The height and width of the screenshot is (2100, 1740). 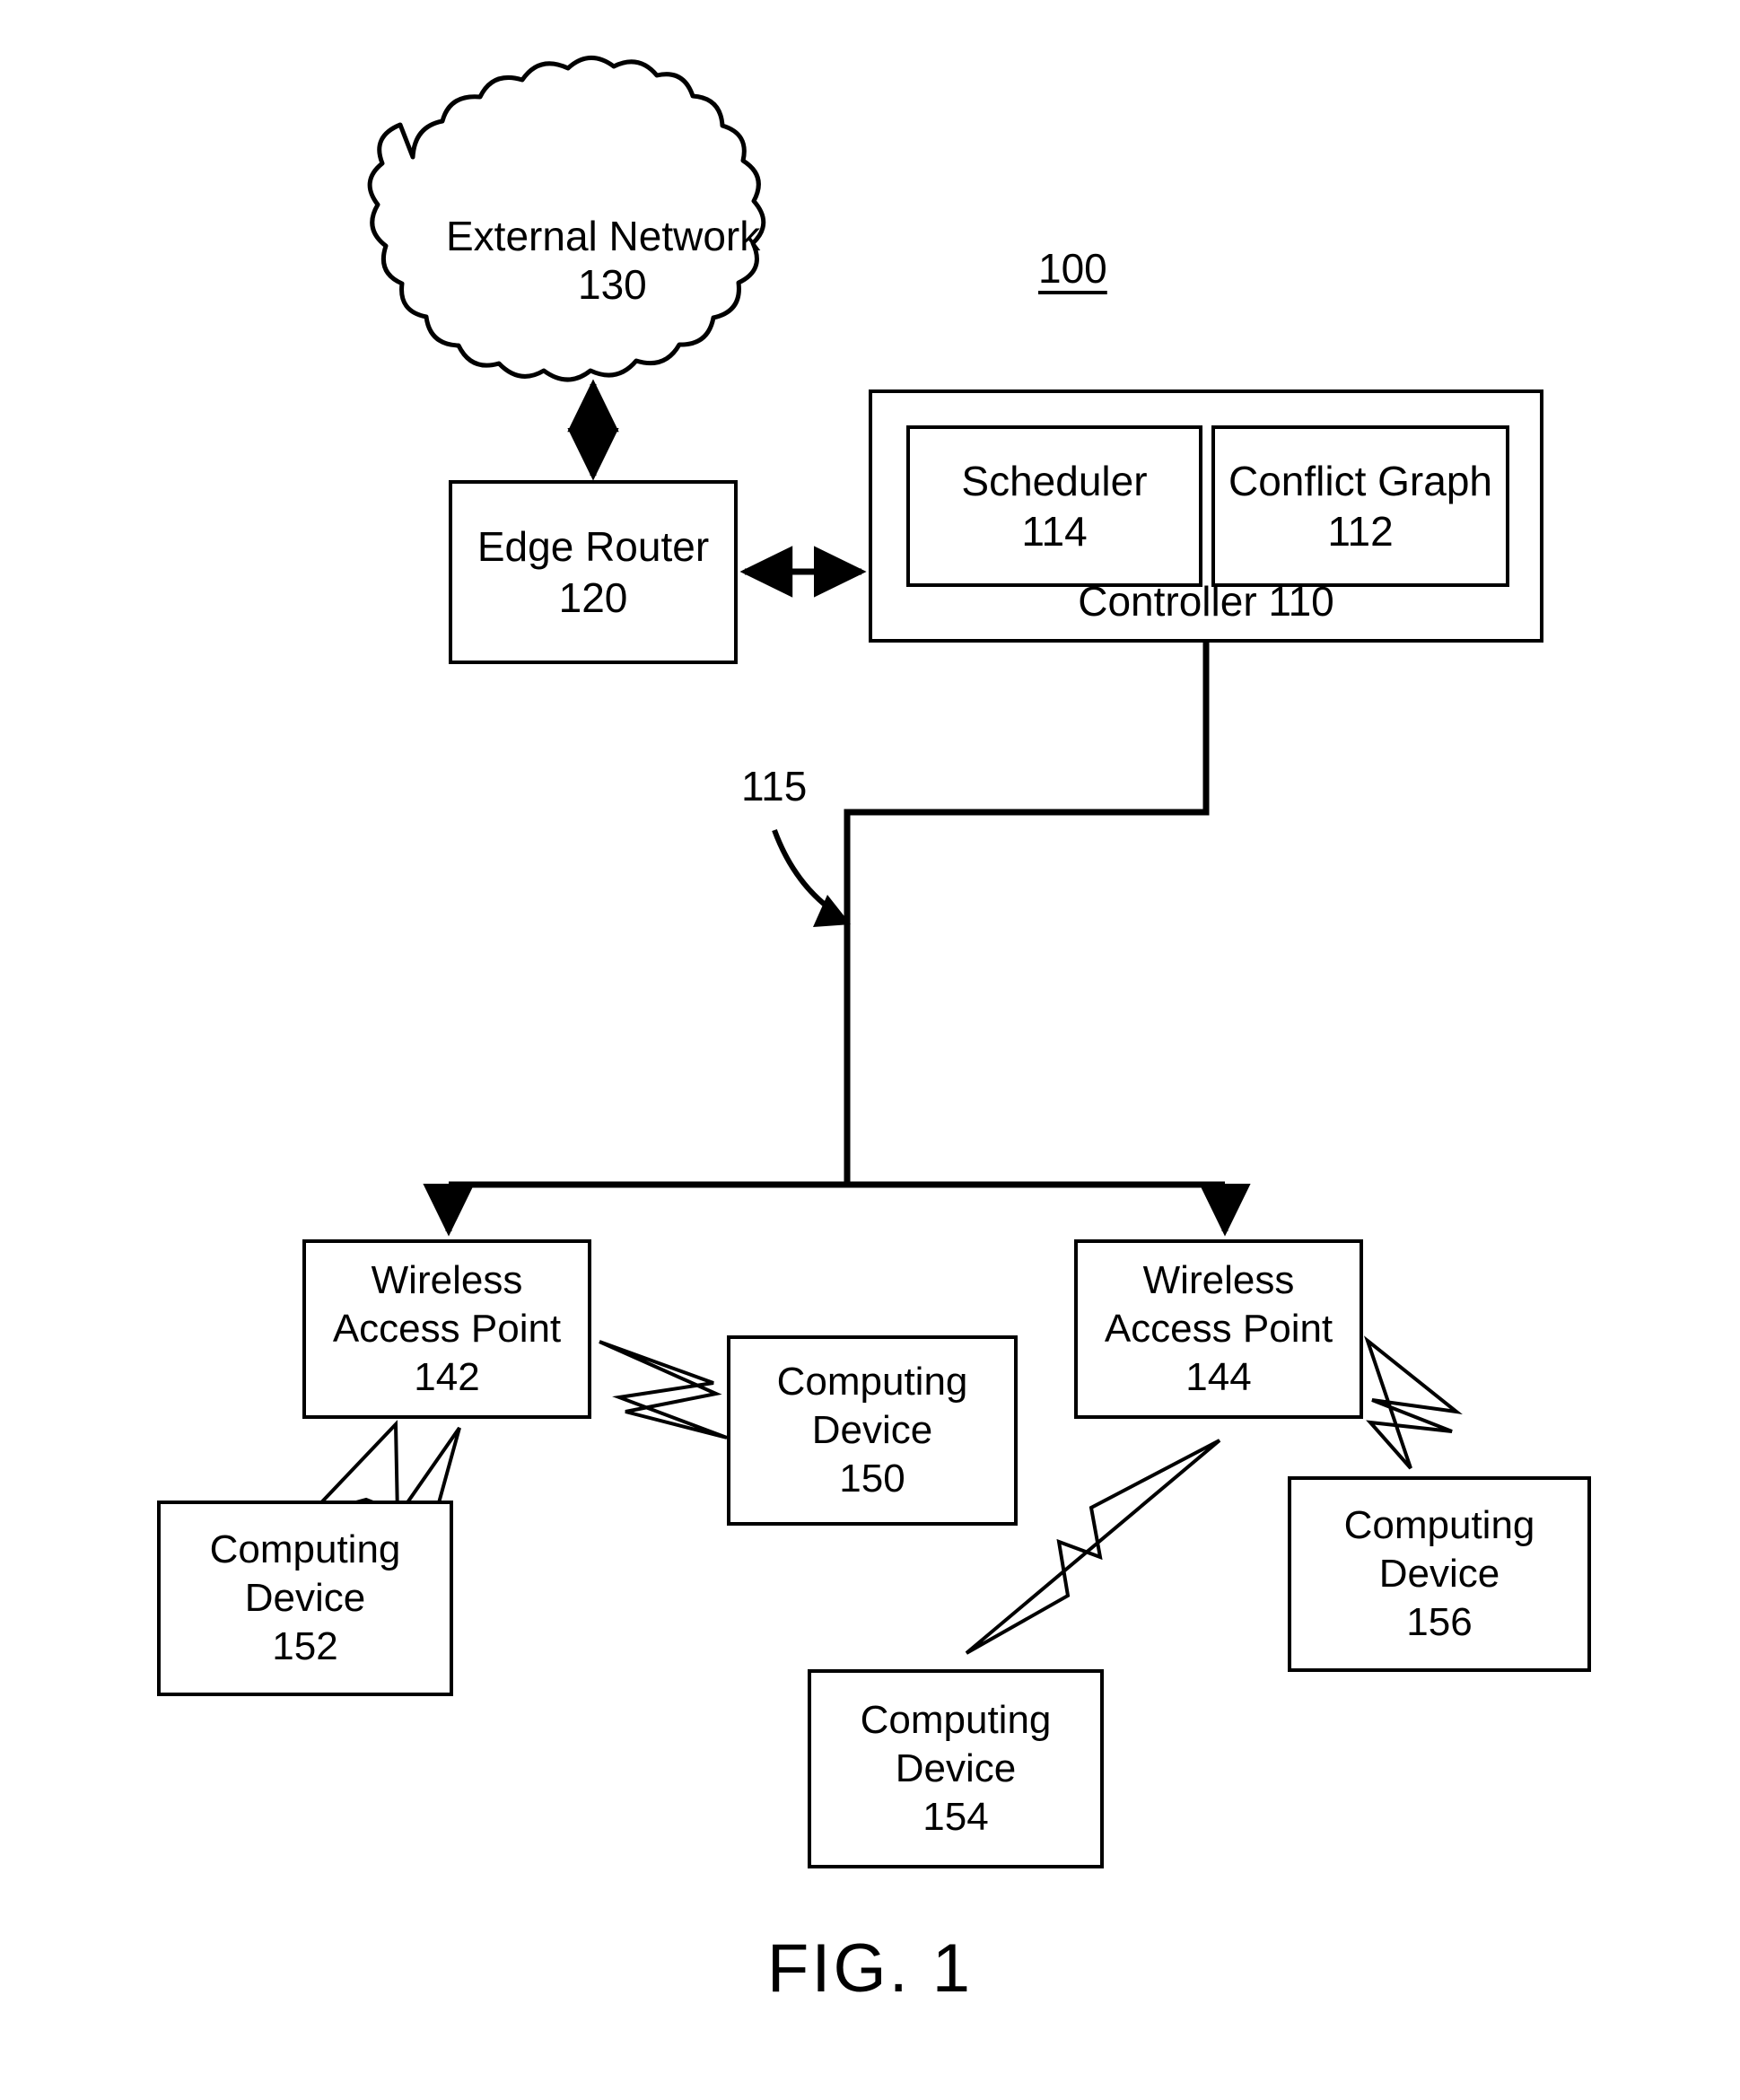 What do you see at coordinates (774, 786) in the screenshot?
I see `bus-reference-number: 115` at bounding box center [774, 786].